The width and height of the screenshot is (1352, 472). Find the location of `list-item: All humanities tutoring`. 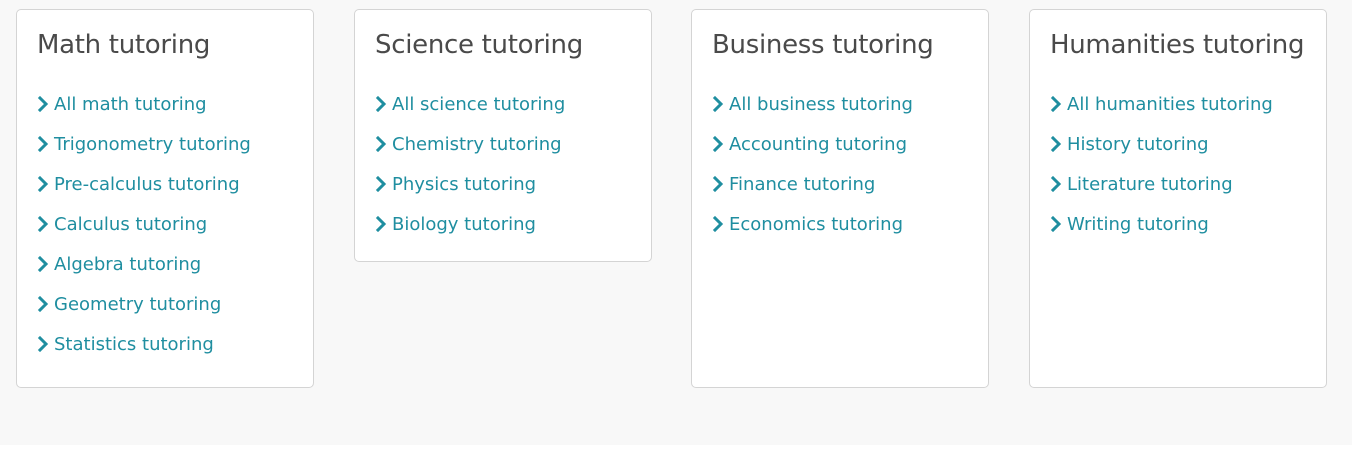

list-item: All humanities tutoring is located at coordinates (1161, 110).